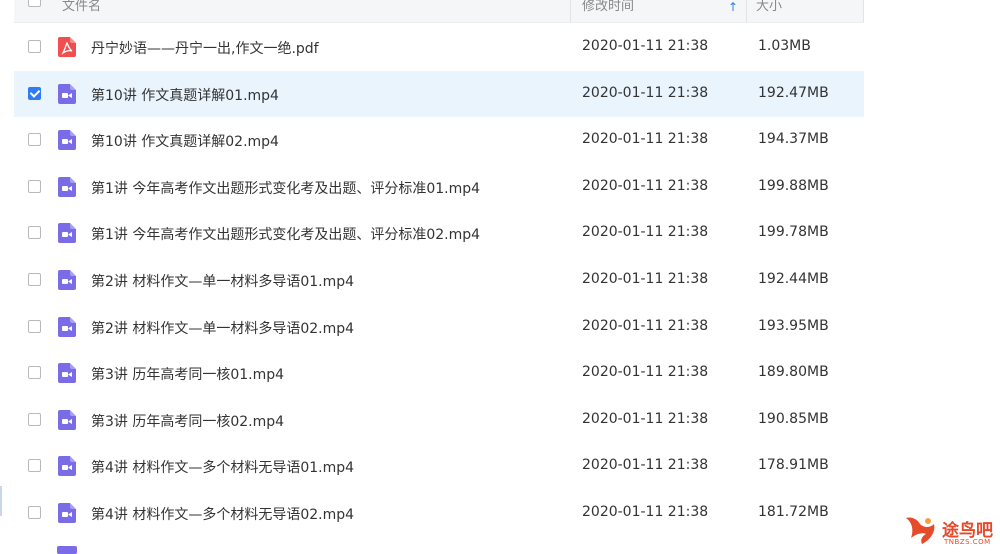 The height and width of the screenshot is (554, 1000). I want to click on file-name: 第3讲 历年高考同一核01.mp4, so click(187, 374).